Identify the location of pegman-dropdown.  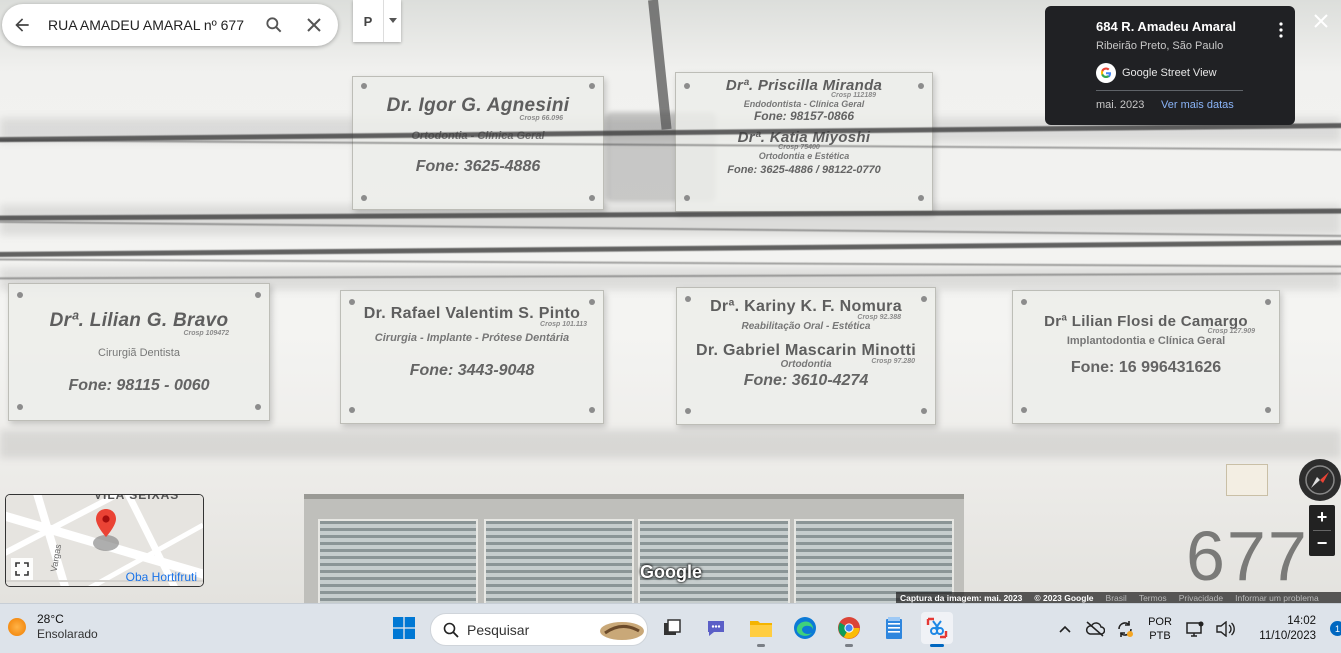
(392, 21).